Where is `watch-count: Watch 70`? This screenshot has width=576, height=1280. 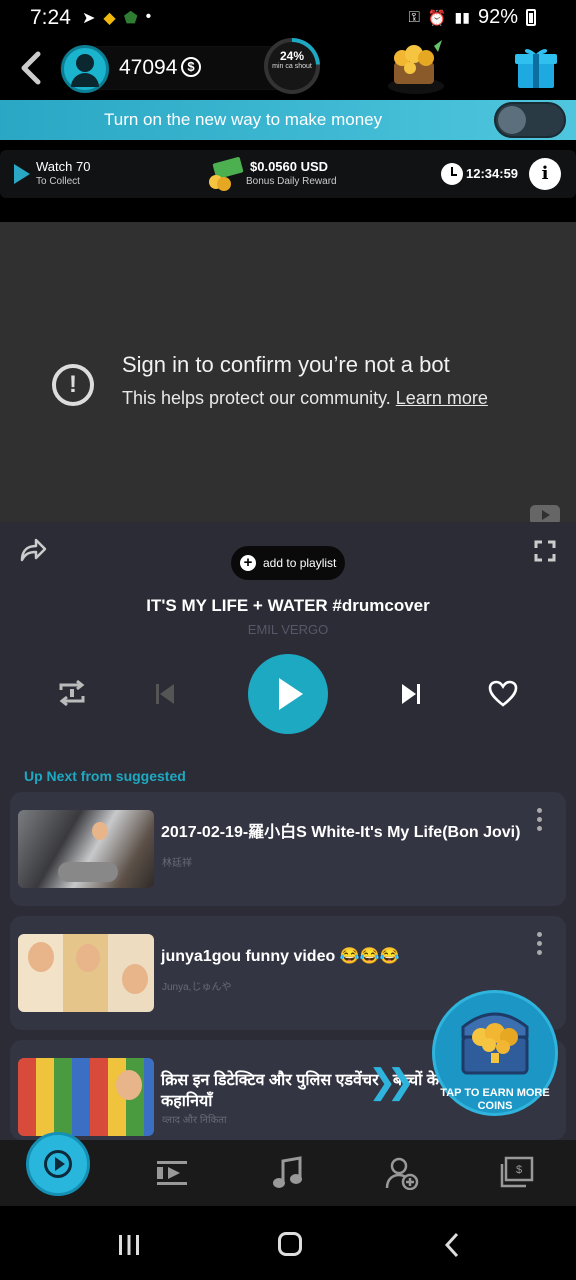
watch-count: Watch 70 is located at coordinates (63, 166).